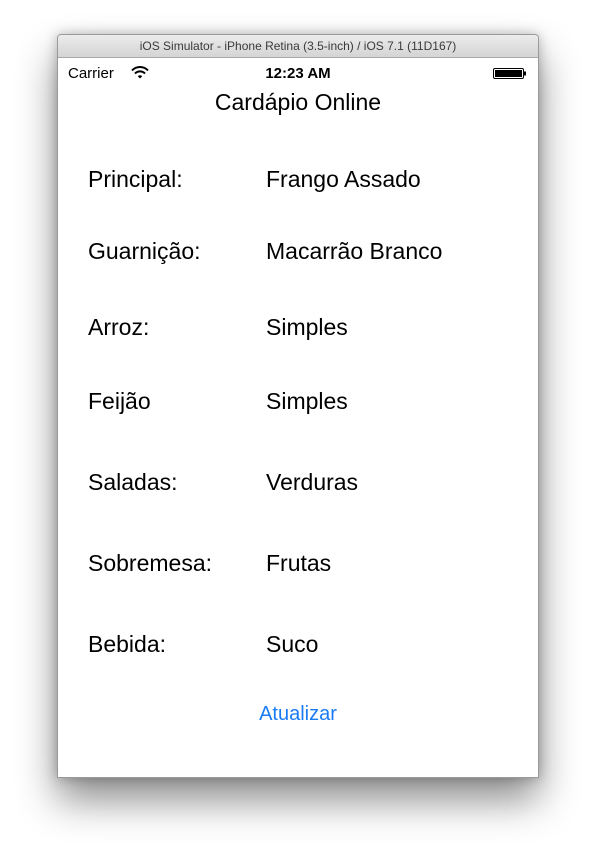 The width and height of the screenshot is (594, 856). I want to click on menu-value: Verduras, so click(312, 482).